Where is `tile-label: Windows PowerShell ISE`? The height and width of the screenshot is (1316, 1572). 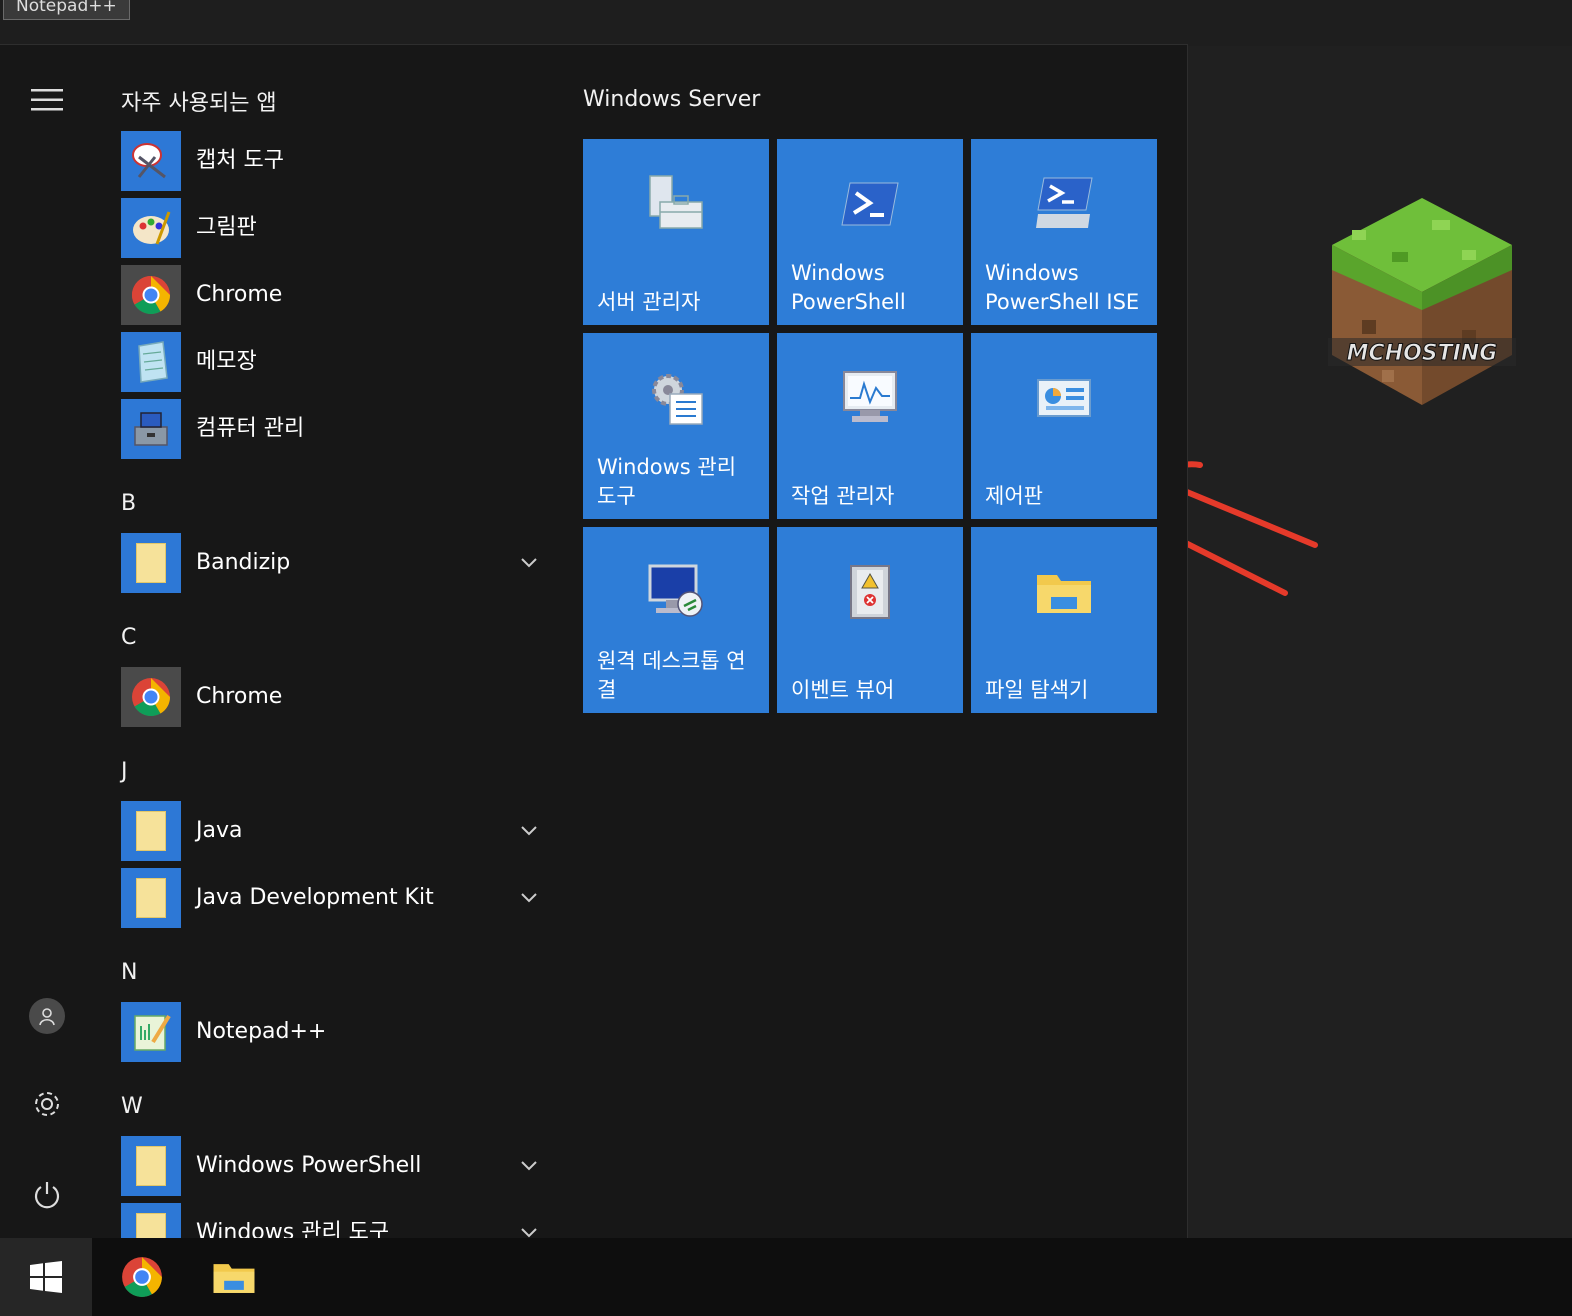 tile-label: Windows PowerShell ISE is located at coordinates (1062, 287).